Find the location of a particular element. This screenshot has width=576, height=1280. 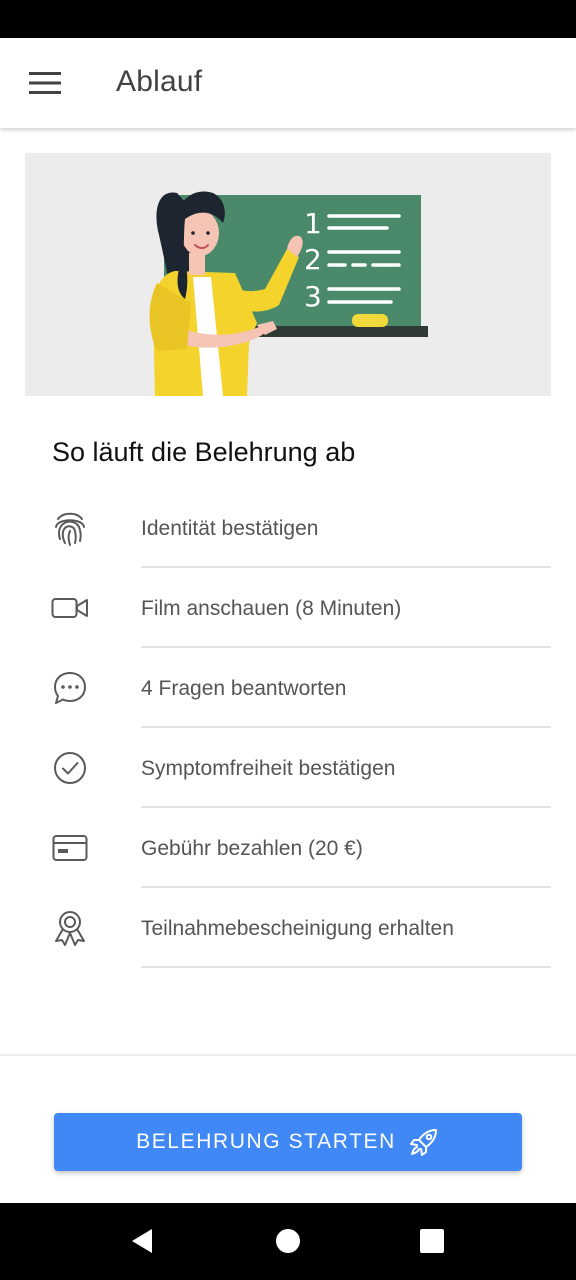

step-item-questions: 4 Fragen beantworten is located at coordinates (288, 688).